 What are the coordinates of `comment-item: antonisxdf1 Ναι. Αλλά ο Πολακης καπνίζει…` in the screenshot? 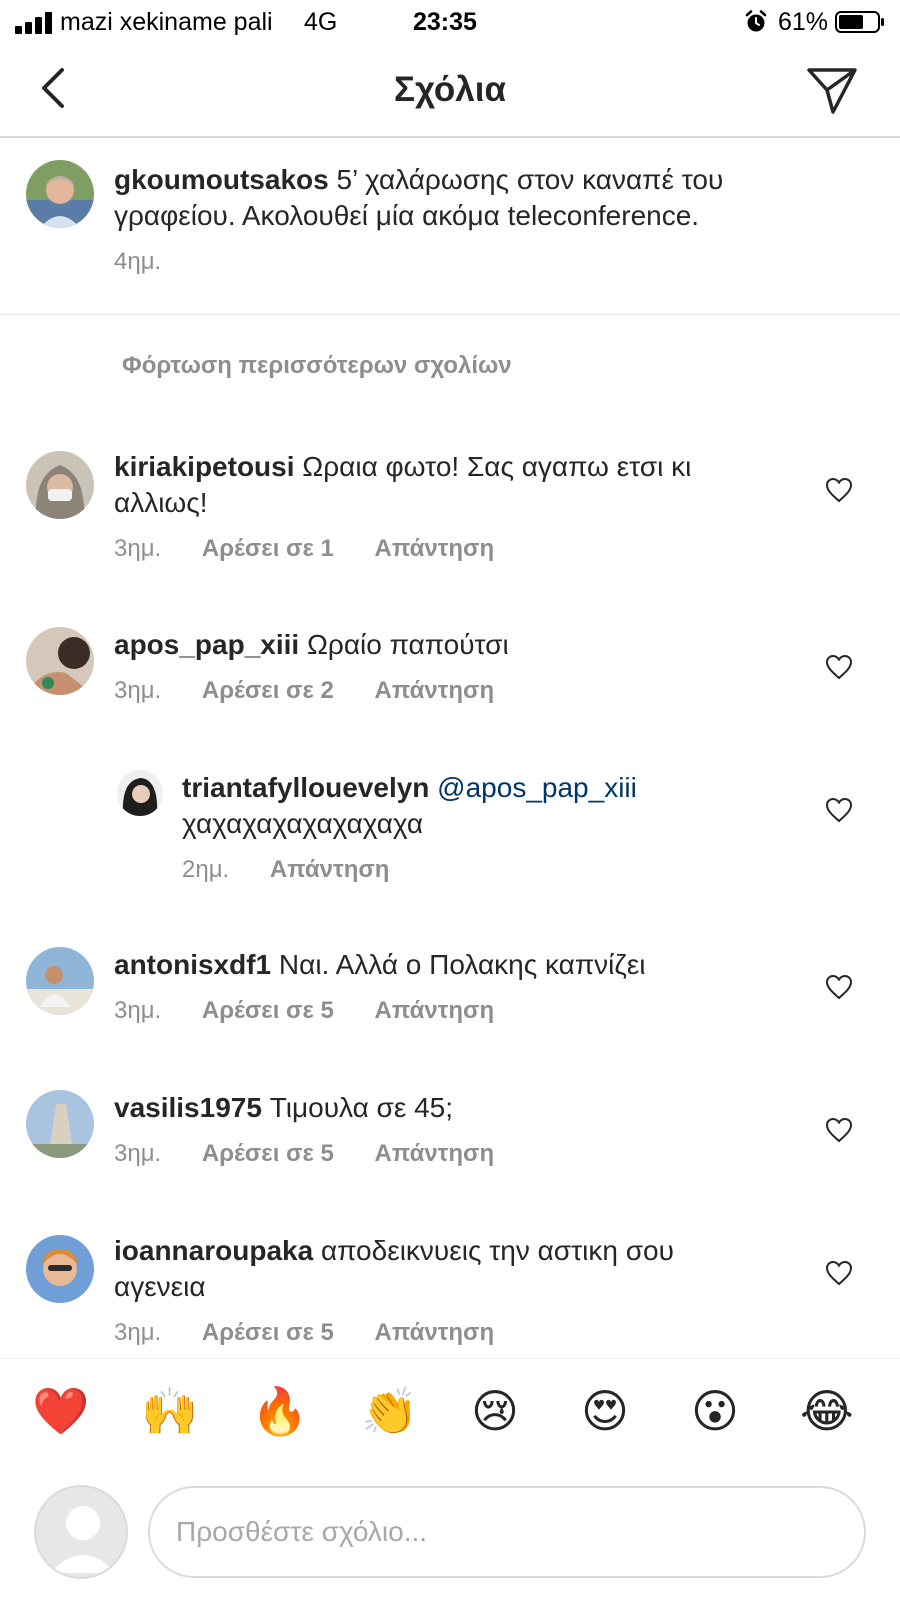 It's located at (450, 1002).